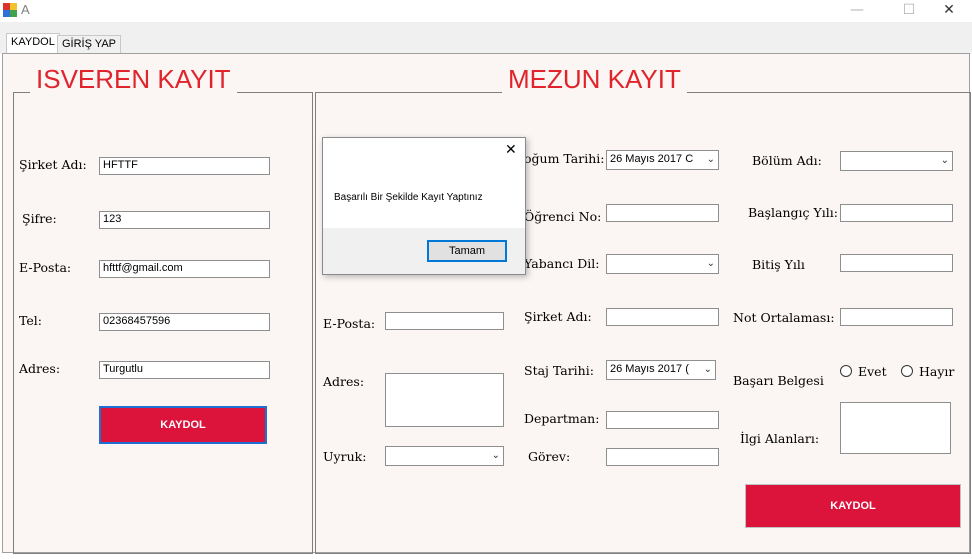  Describe the element at coordinates (872, 371) in the screenshot. I see `certificate-yes-label: Evet` at that location.